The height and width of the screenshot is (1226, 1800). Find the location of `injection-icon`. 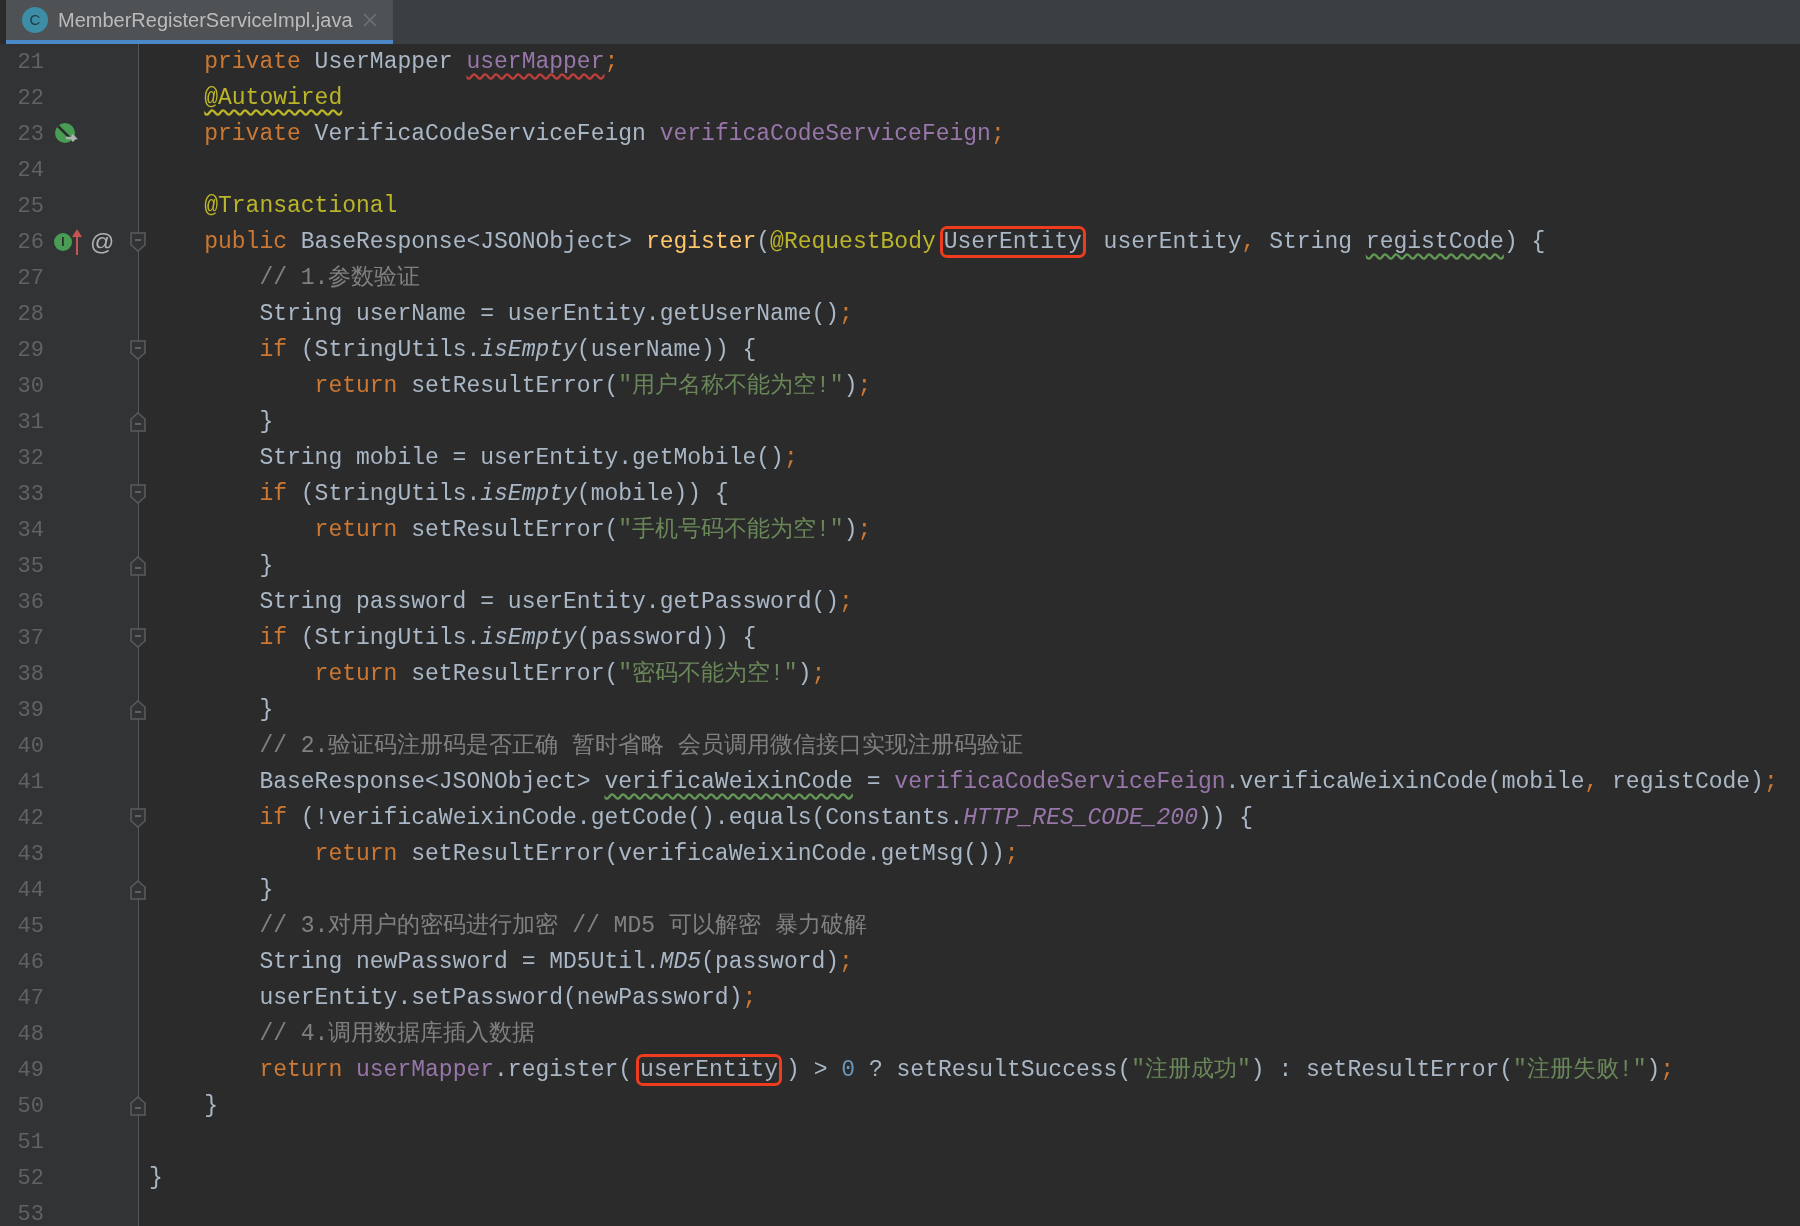

injection-icon is located at coordinates (67, 134).